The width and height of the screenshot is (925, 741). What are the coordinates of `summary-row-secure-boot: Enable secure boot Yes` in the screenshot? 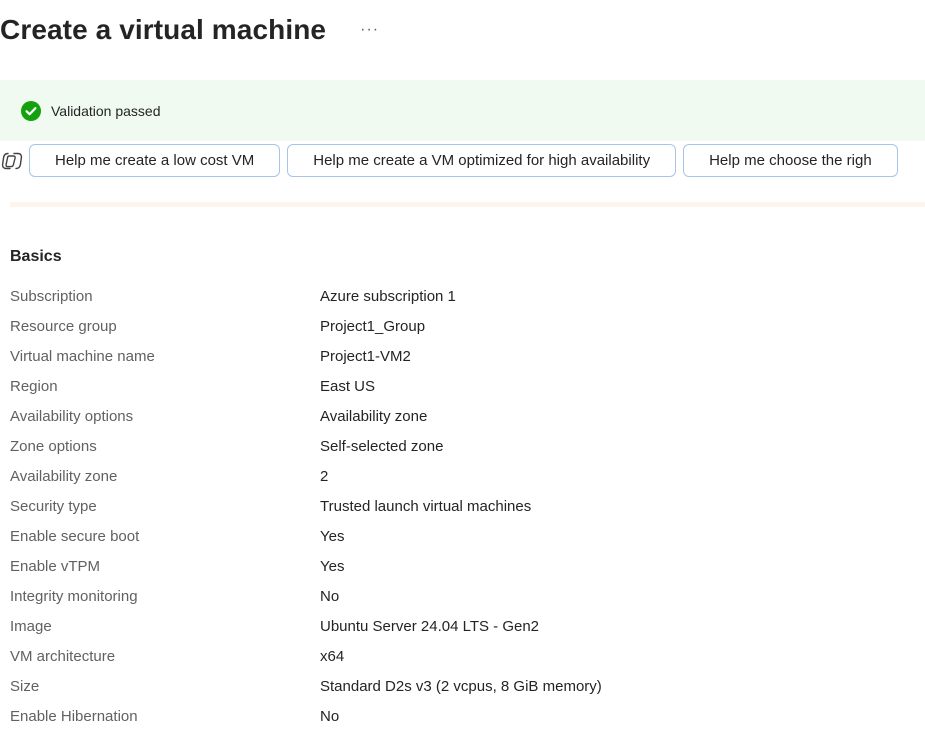 It's located at (467, 536).